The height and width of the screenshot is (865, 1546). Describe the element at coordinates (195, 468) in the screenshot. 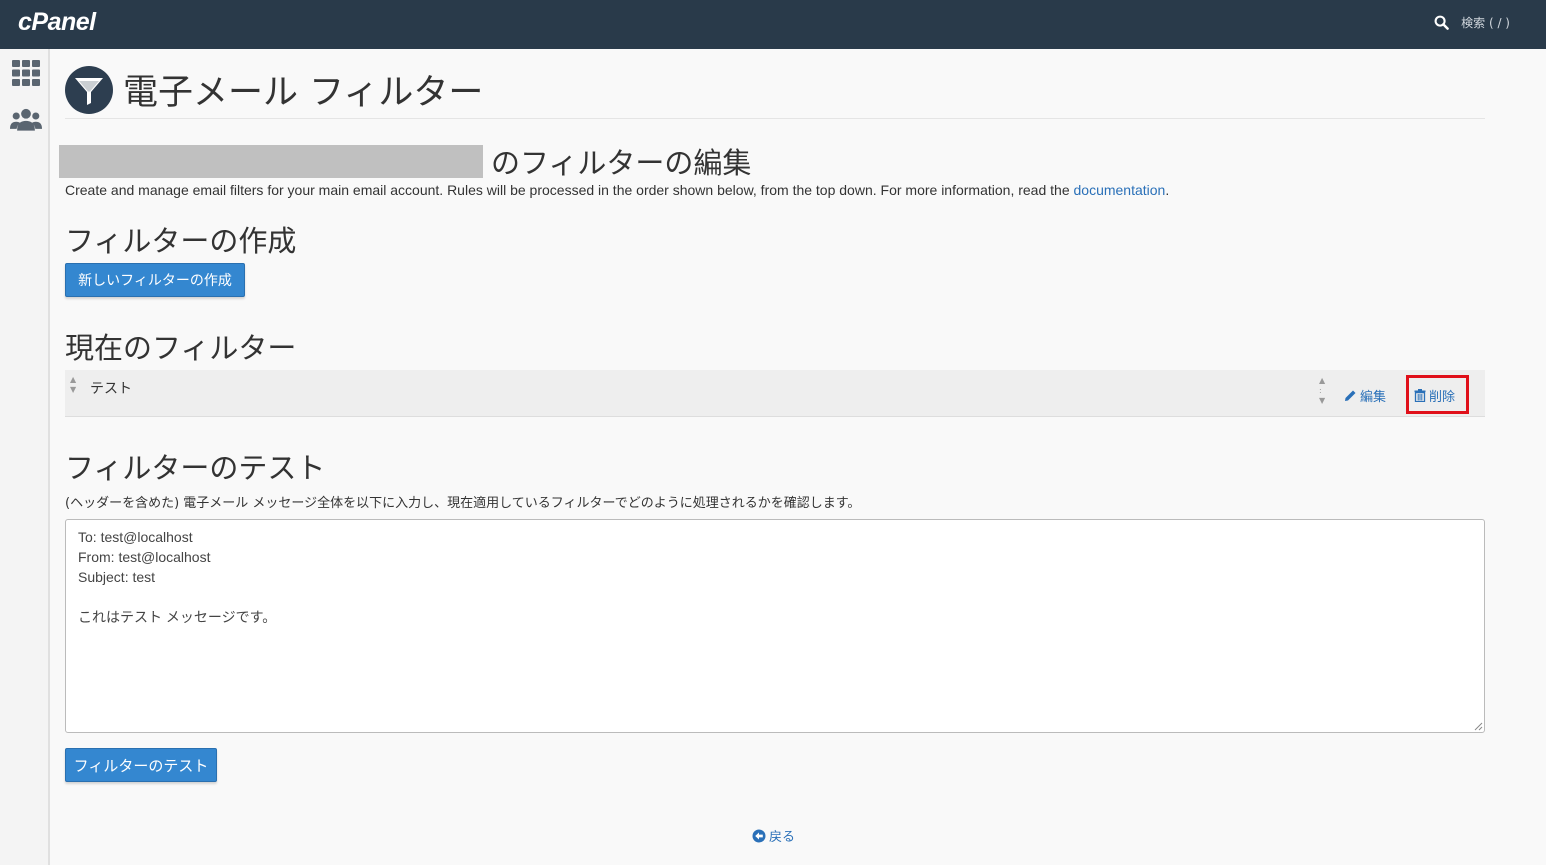

I see `test-filter-heading: フィルターのテスト` at that location.